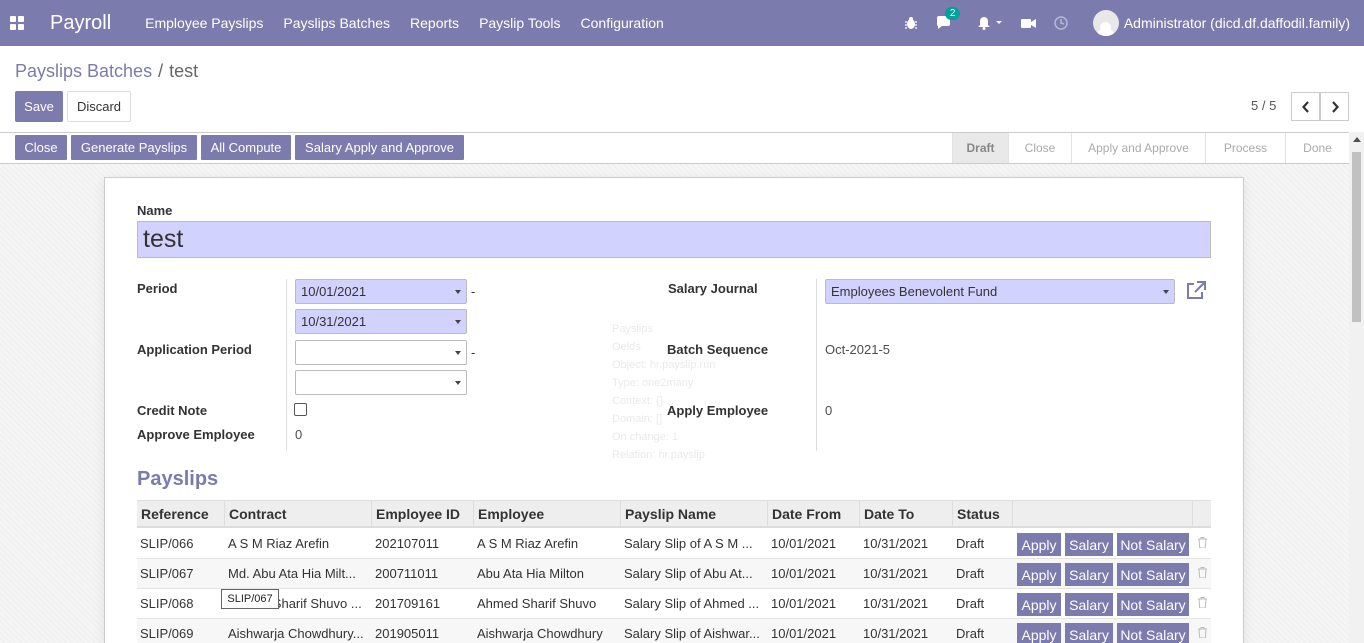  What do you see at coordinates (519, 23) in the screenshot?
I see `menu-payslip-tools: Payslip Tools` at bounding box center [519, 23].